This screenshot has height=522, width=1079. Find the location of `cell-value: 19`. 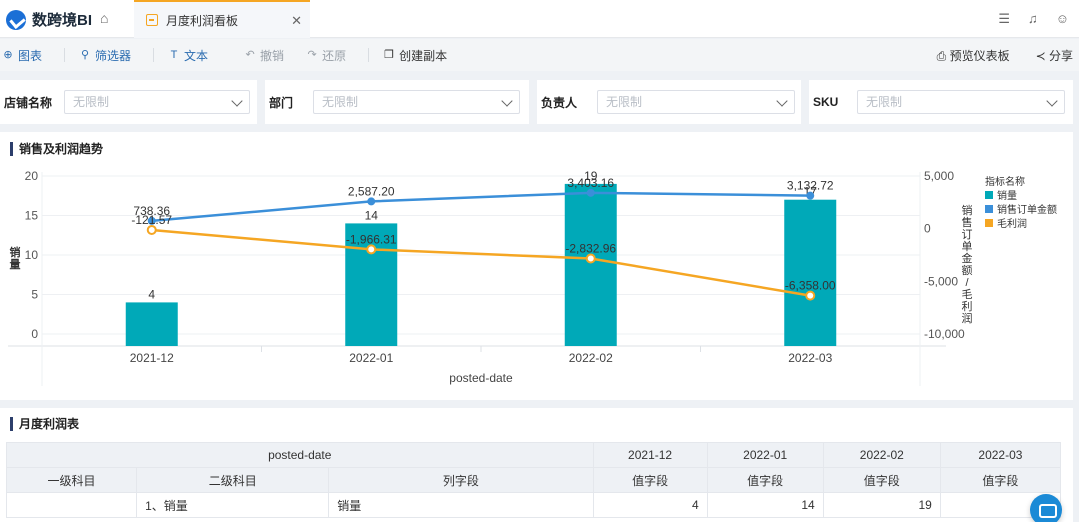

cell-value: 19 is located at coordinates (881, 505).